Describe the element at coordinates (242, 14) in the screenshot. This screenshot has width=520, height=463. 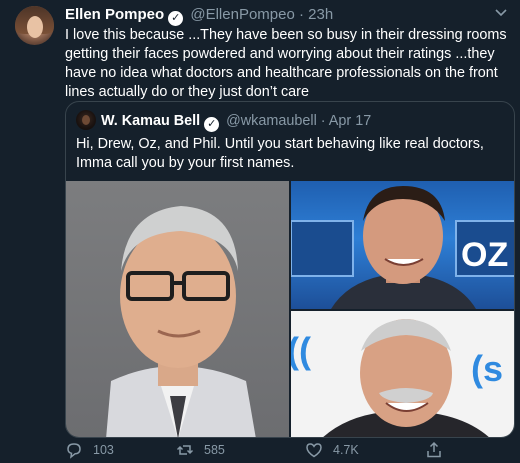
I see `author-handle: @EllenPompeo` at that location.